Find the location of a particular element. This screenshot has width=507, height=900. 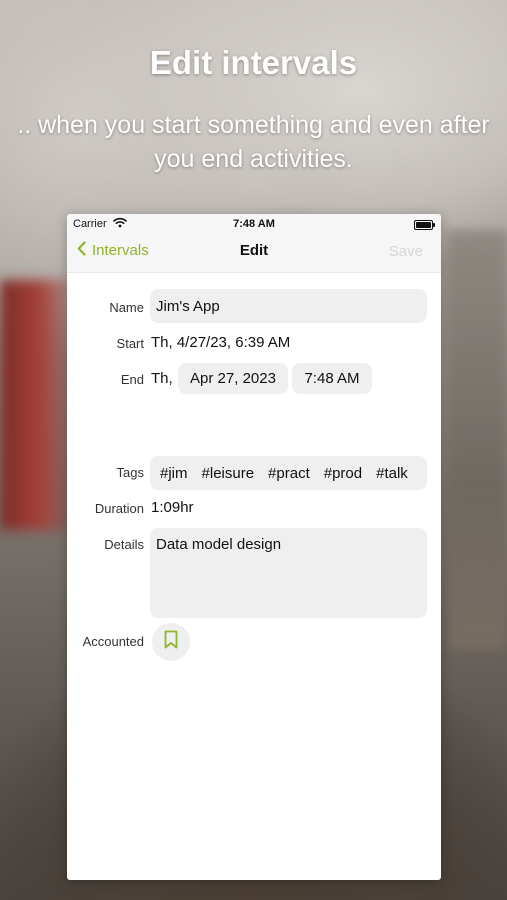

end-label: End is located at coordinates (132, 379).